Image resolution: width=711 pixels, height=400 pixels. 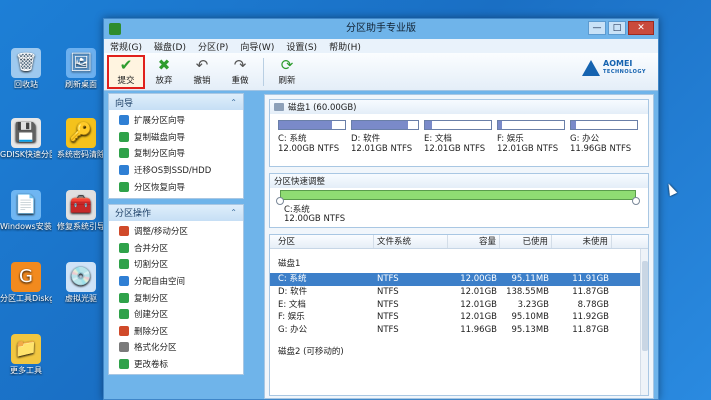 I want to click on table-header: 分区 文件系统 容量 已使用 未使用, so click(x=459, y=242).